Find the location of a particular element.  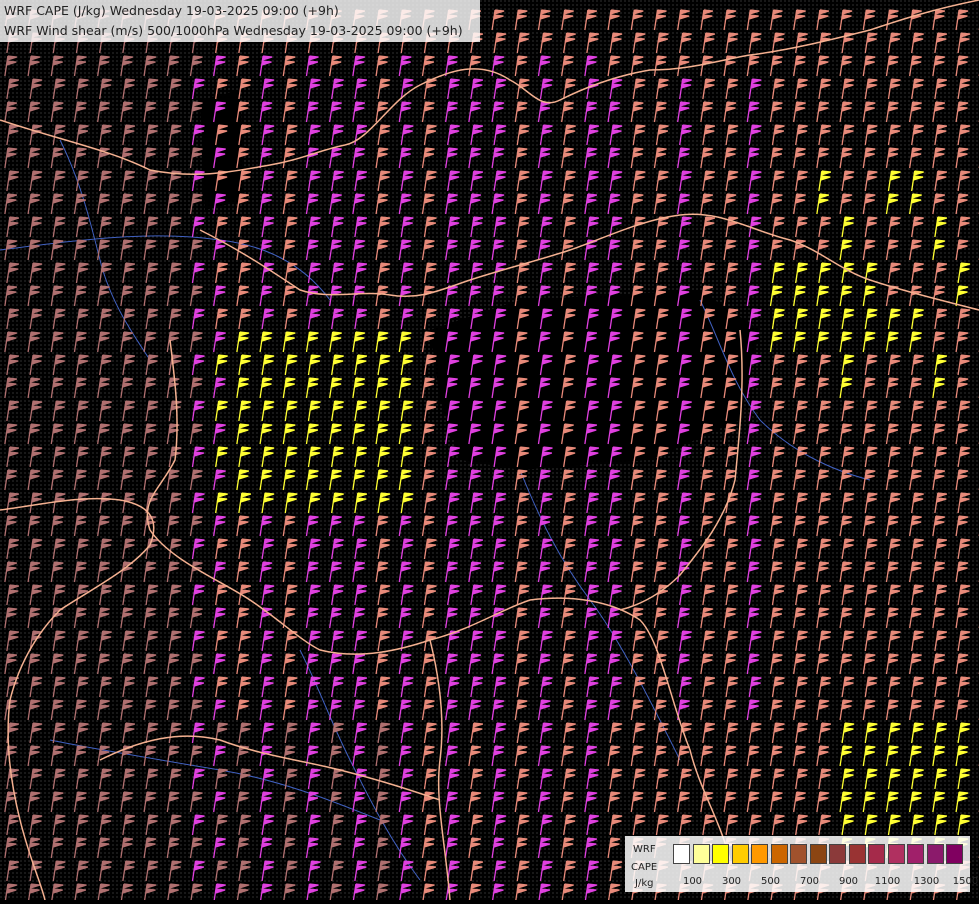

legend-tick: 1100 is located at coordinates (887, 881).